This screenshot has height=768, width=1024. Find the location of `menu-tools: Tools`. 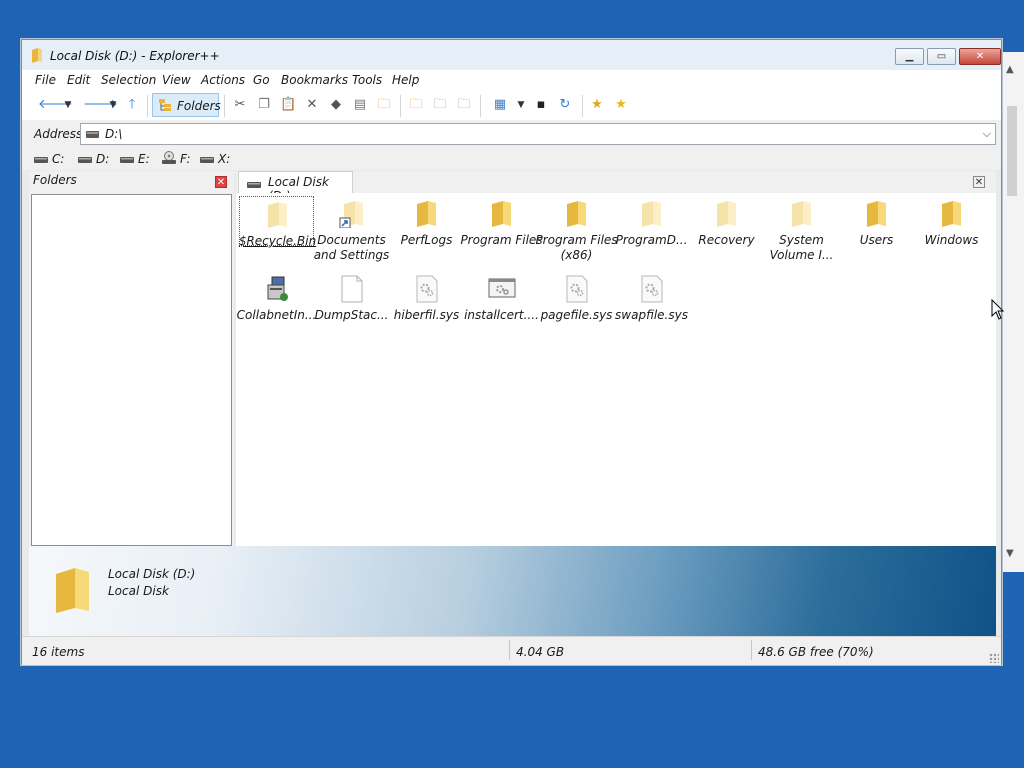

menu-tools: Tools is located at coordinates (367, 80).